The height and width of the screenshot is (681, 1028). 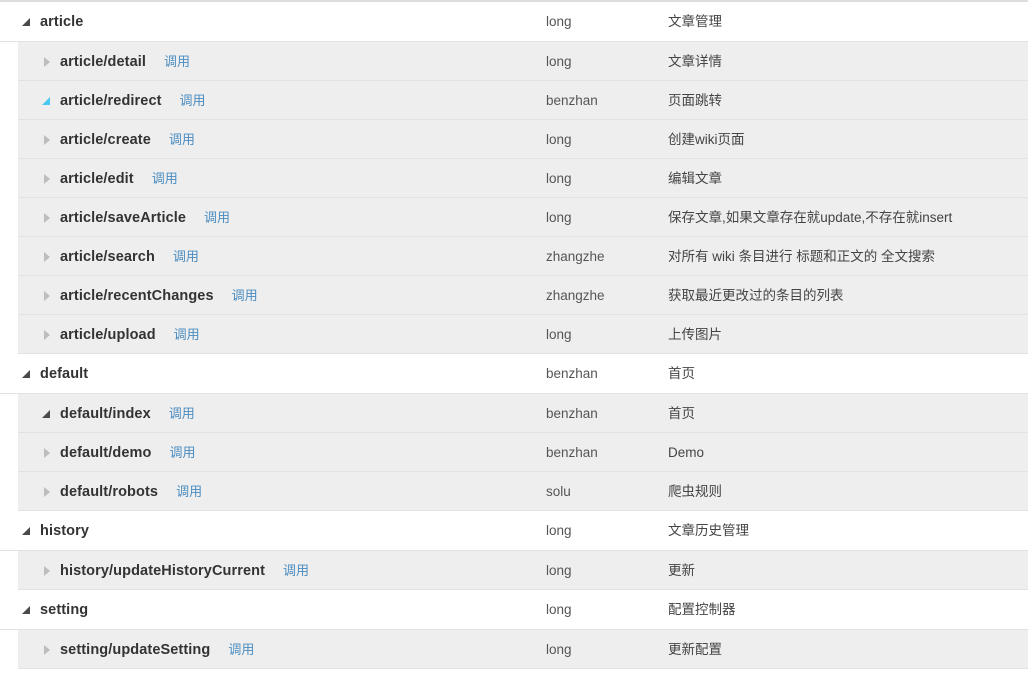 I want to click on node-label: article/detail, so click(x=103, y=62).